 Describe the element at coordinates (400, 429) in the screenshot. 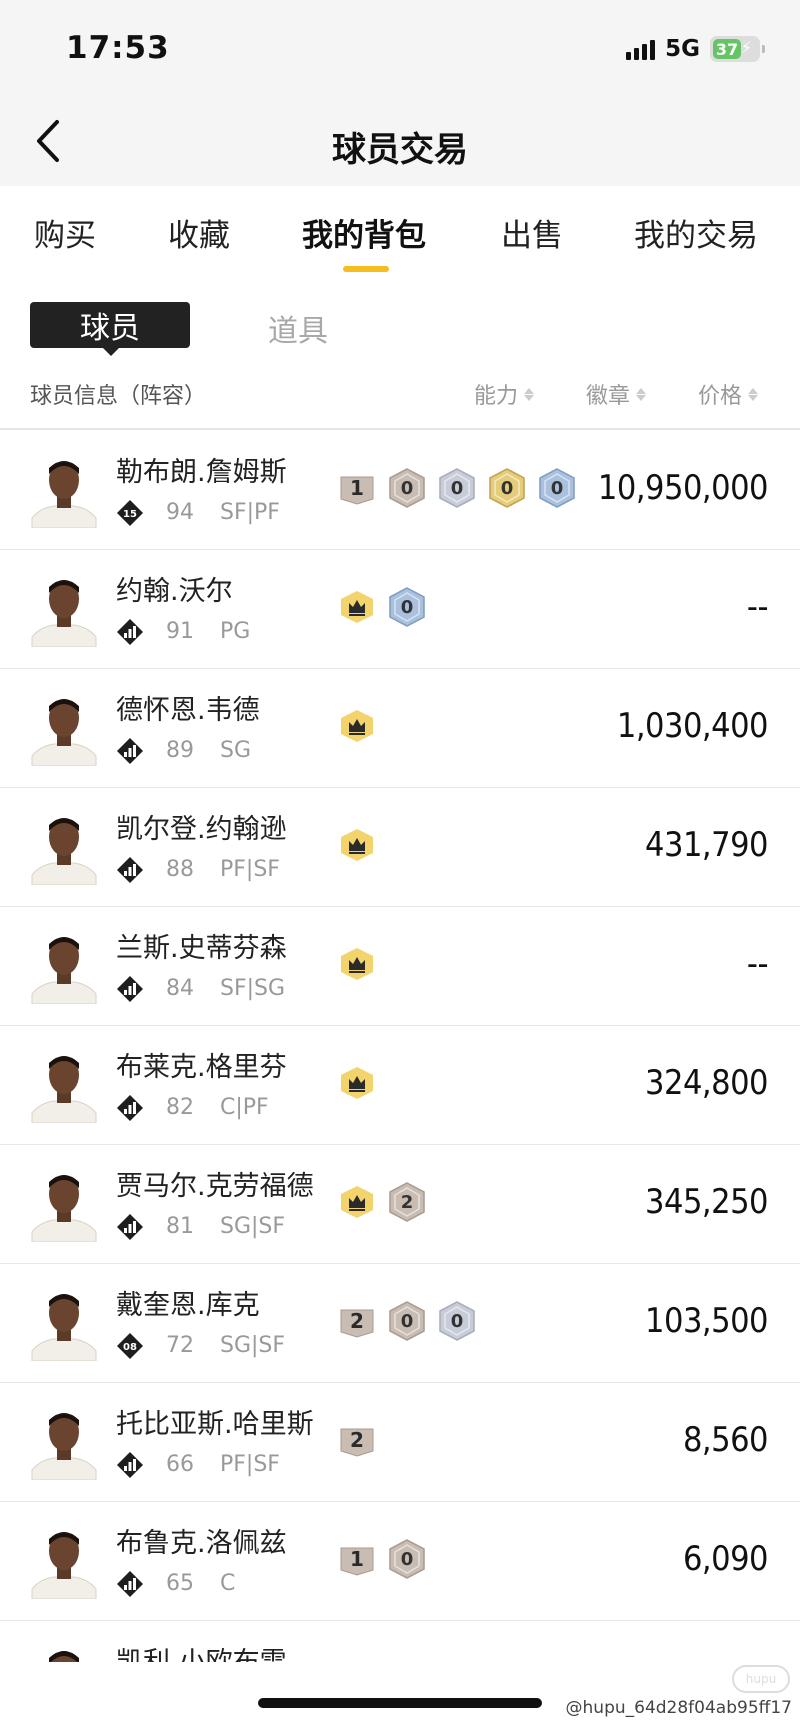

I see `header-divider` at that location.